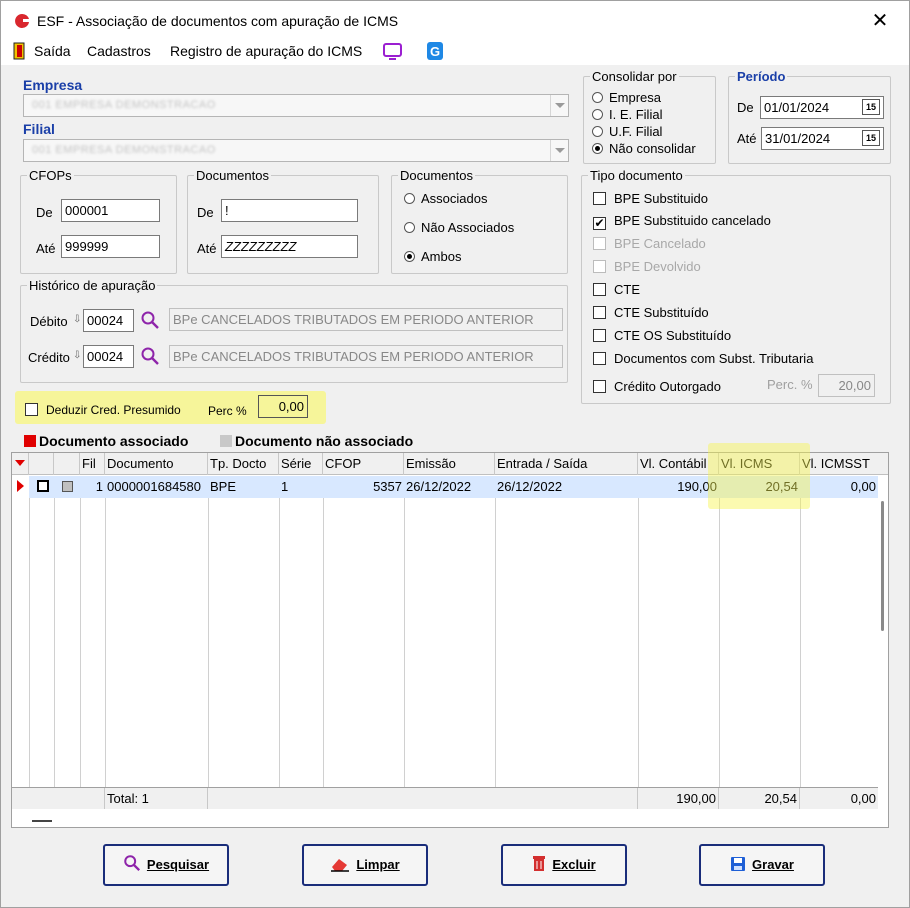 This screenshot has height=908, width=910. What do you see at coordinates (773, 864) in the screenshot?
I see `gravar-label: Gravar` at bounding box center [773, 864].